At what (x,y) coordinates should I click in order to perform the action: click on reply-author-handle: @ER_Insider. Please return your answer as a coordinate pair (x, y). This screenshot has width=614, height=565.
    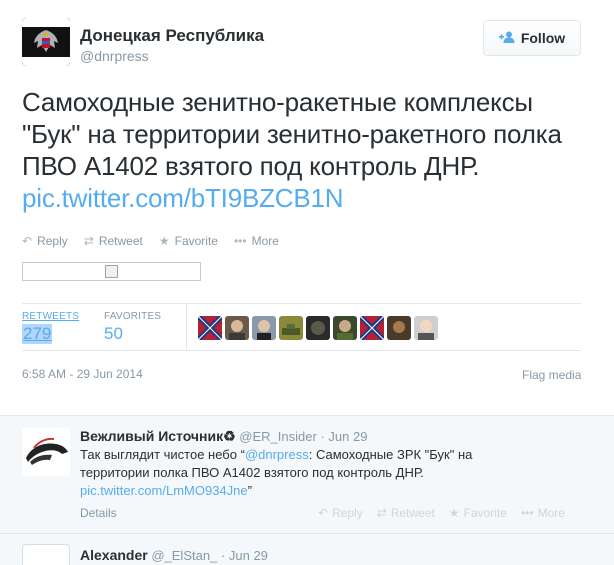
    Looking at the image, I should click on (278, 436).